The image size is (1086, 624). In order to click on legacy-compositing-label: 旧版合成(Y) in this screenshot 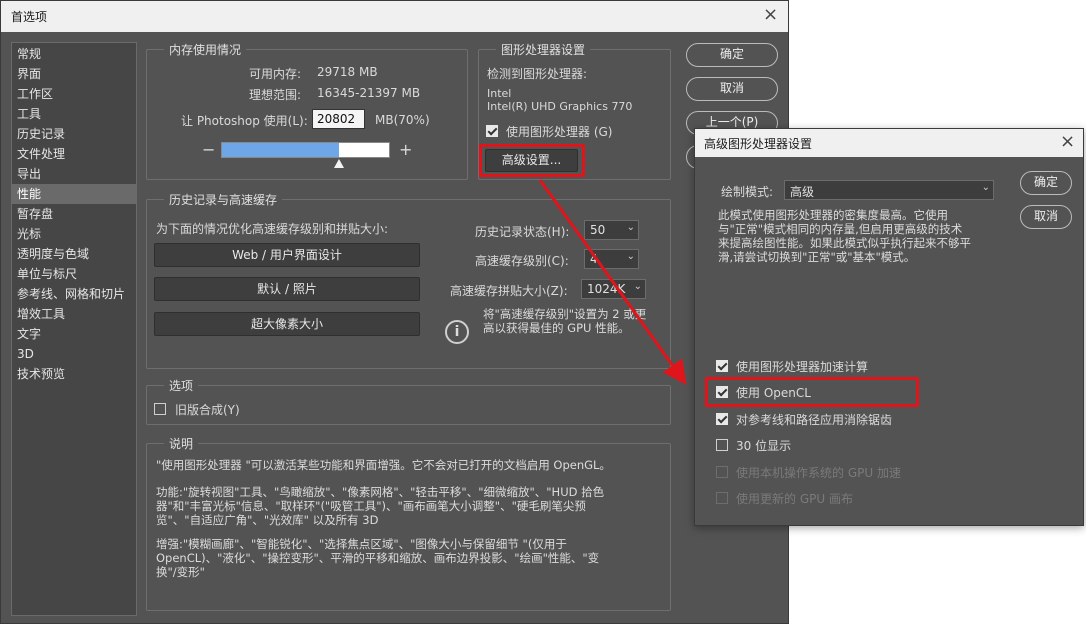, I will do `click(207, 410)`.